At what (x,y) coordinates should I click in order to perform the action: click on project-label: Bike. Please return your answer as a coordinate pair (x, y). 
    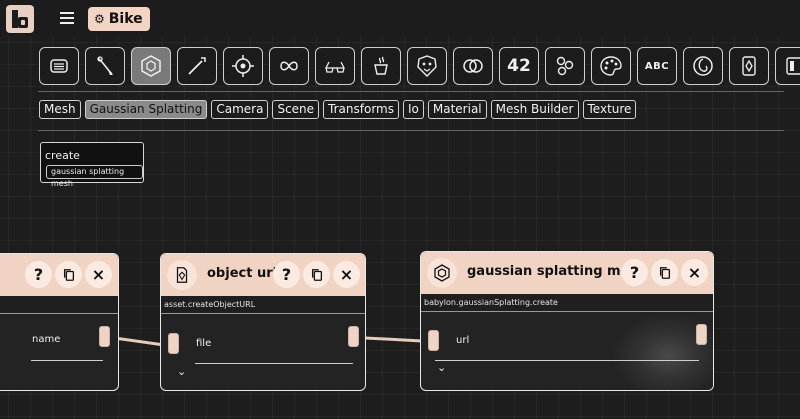
    Looking at the image, I should click on (125, 19).